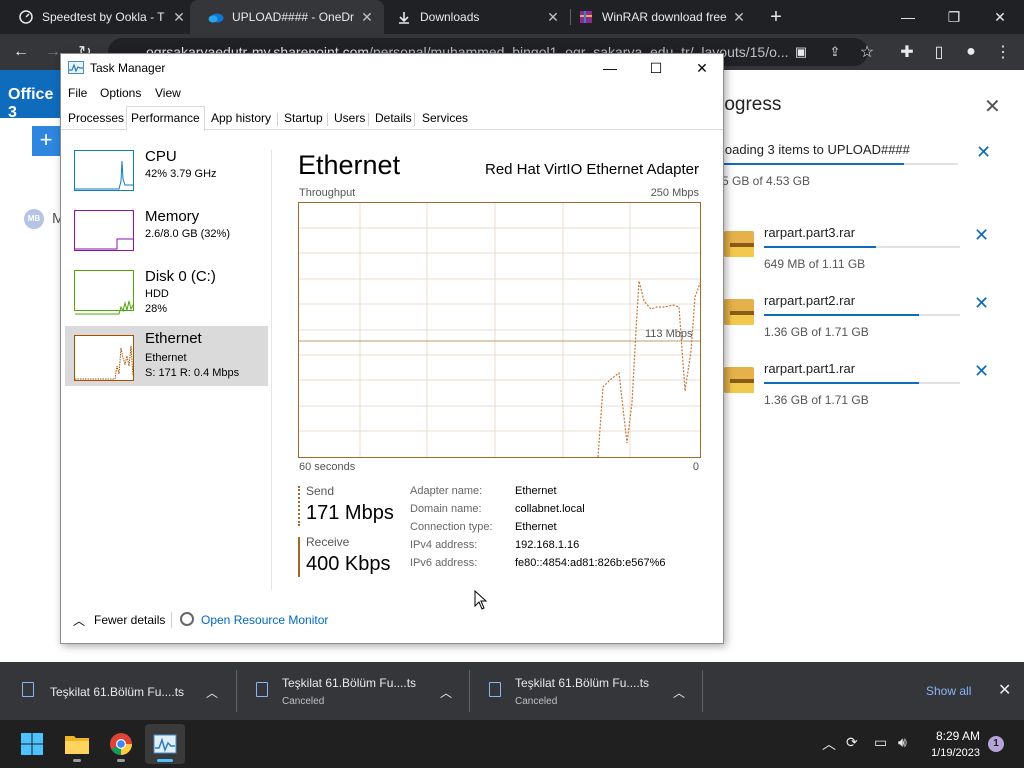 The width and height of the screenshot is (1024, 768). What do you see at coordinates (264, 620) in the screenshot?
I see `open-resource-monitor-link: Open Resource Monitor` at bounding box center [264, 620].